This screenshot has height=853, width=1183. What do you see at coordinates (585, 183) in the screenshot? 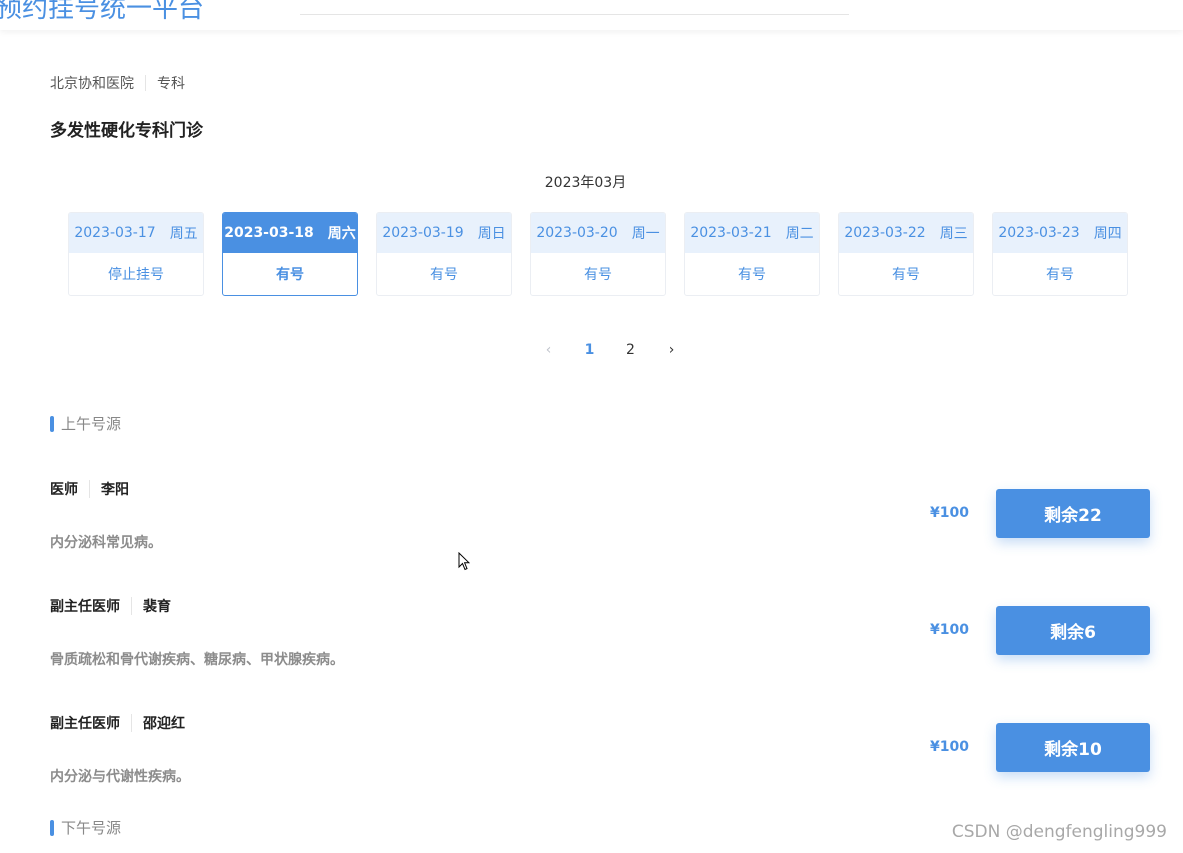
I see `calendar-month: 2023年03月` at bounding box center [585, 183].